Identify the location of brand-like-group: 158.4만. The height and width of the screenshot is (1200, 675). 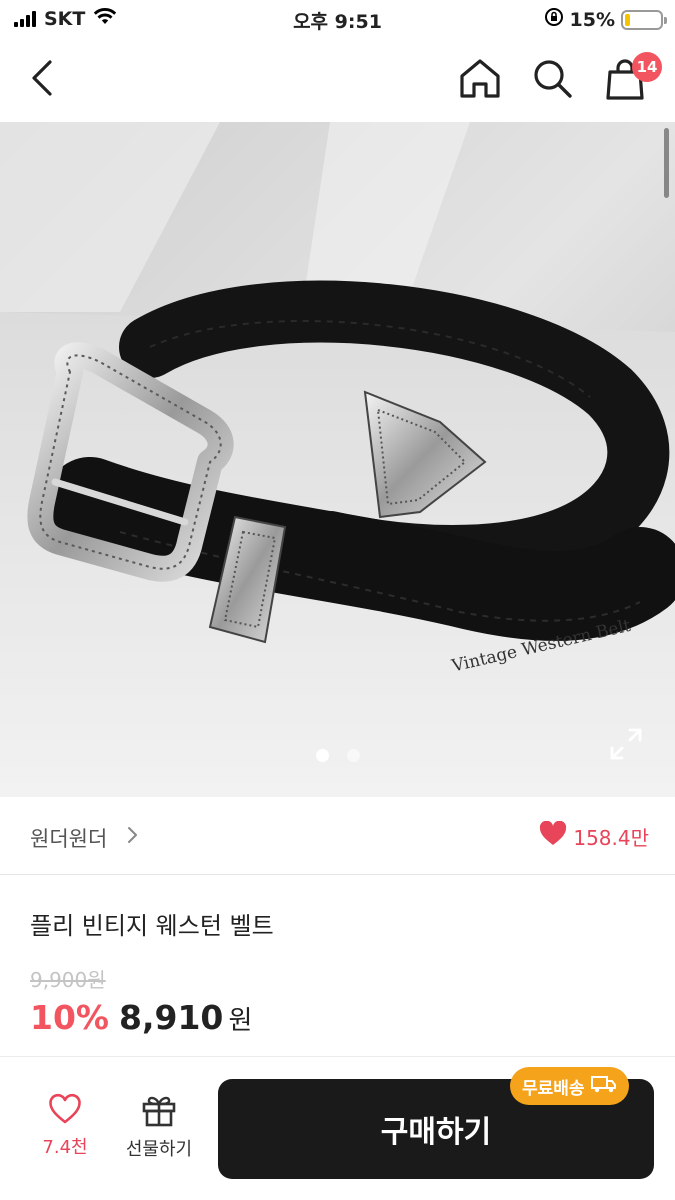
(594, 835).